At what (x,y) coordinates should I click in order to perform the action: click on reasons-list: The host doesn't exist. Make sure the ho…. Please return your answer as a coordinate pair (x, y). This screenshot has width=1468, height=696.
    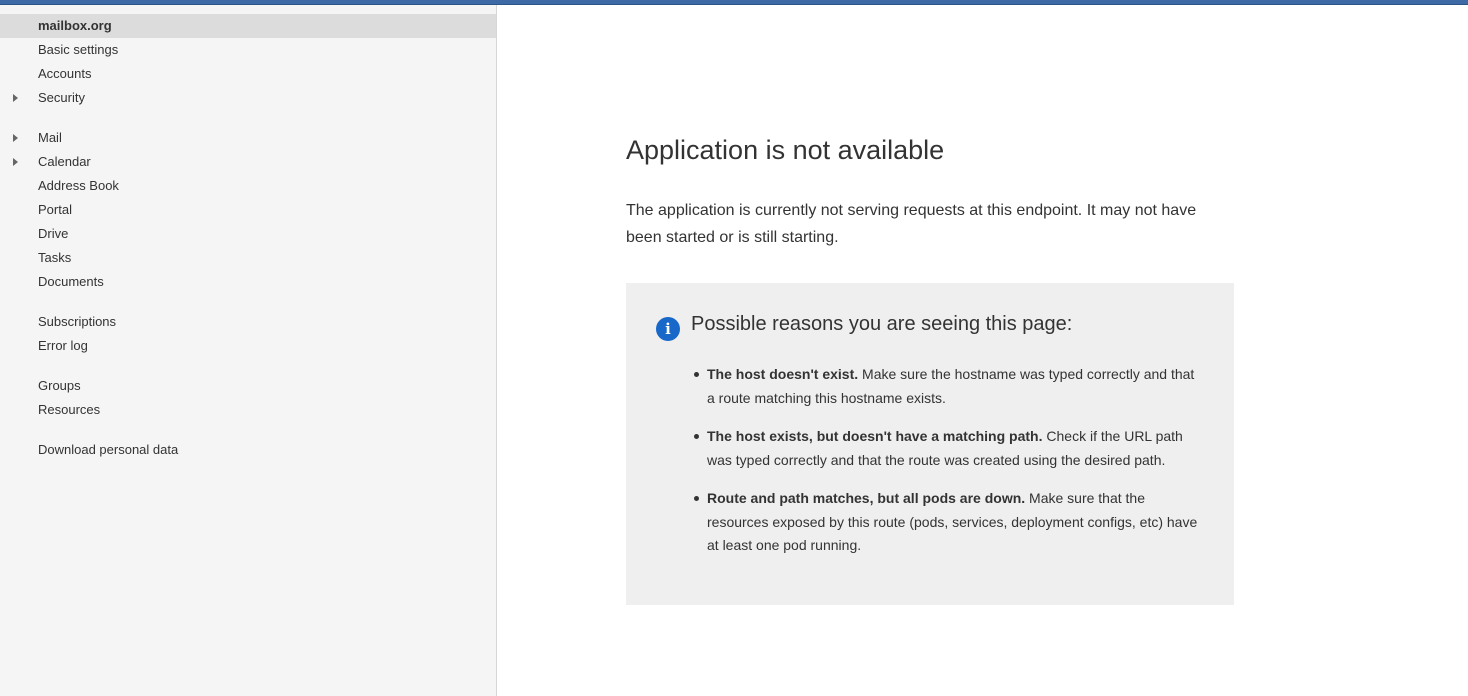
    Looking at the image, I should click on (948, 468).